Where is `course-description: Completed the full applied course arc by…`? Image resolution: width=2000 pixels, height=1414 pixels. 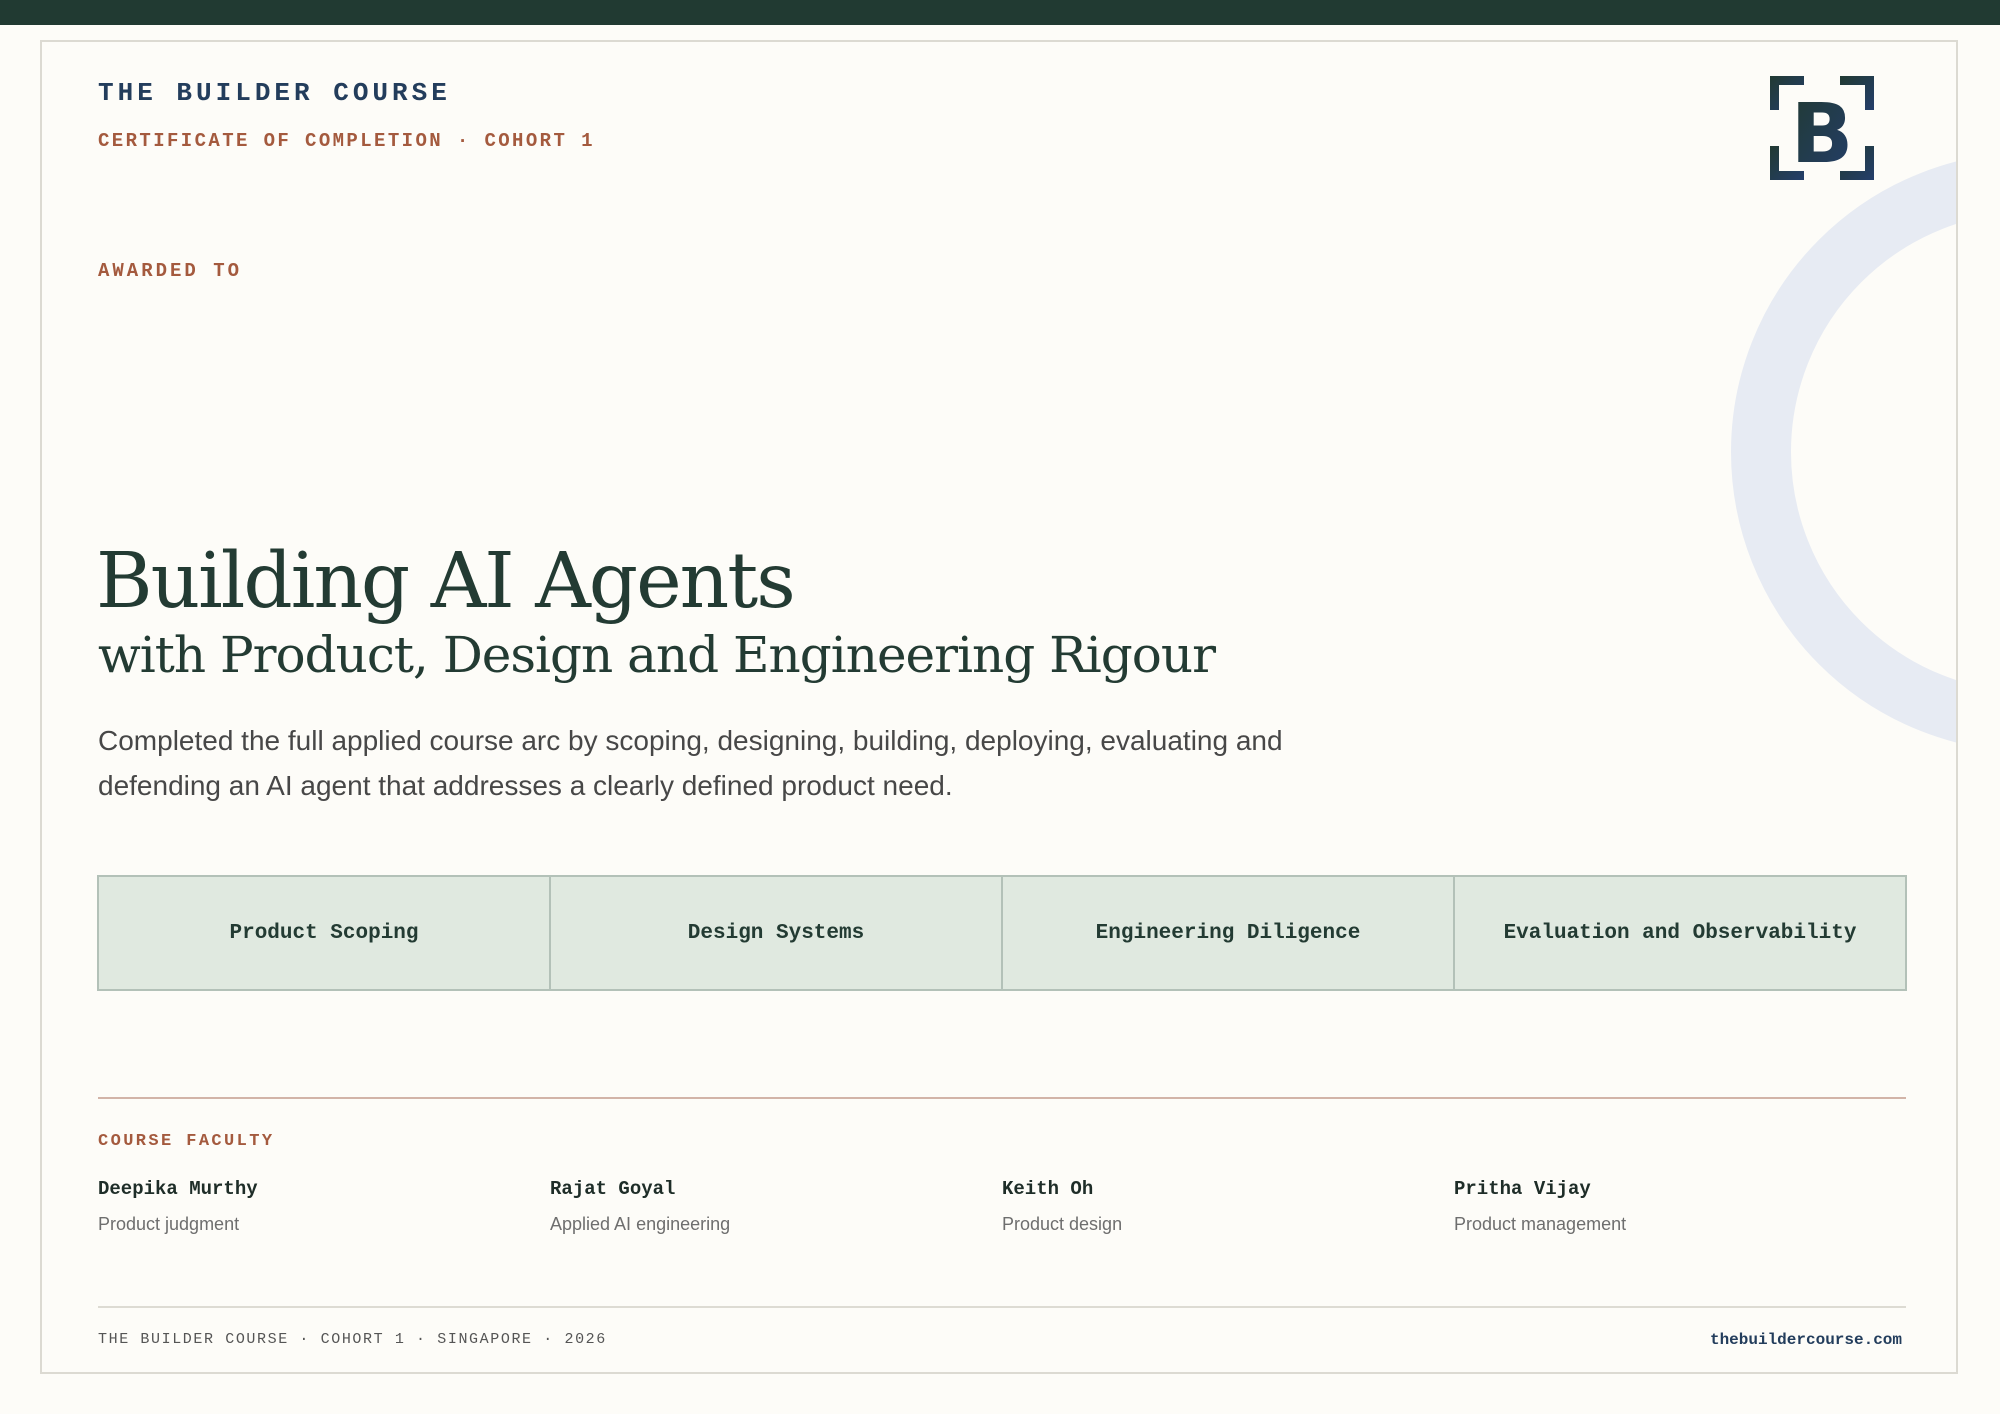
course-description: Completed the full applied course arc by… is located at coordinates (690, 763).